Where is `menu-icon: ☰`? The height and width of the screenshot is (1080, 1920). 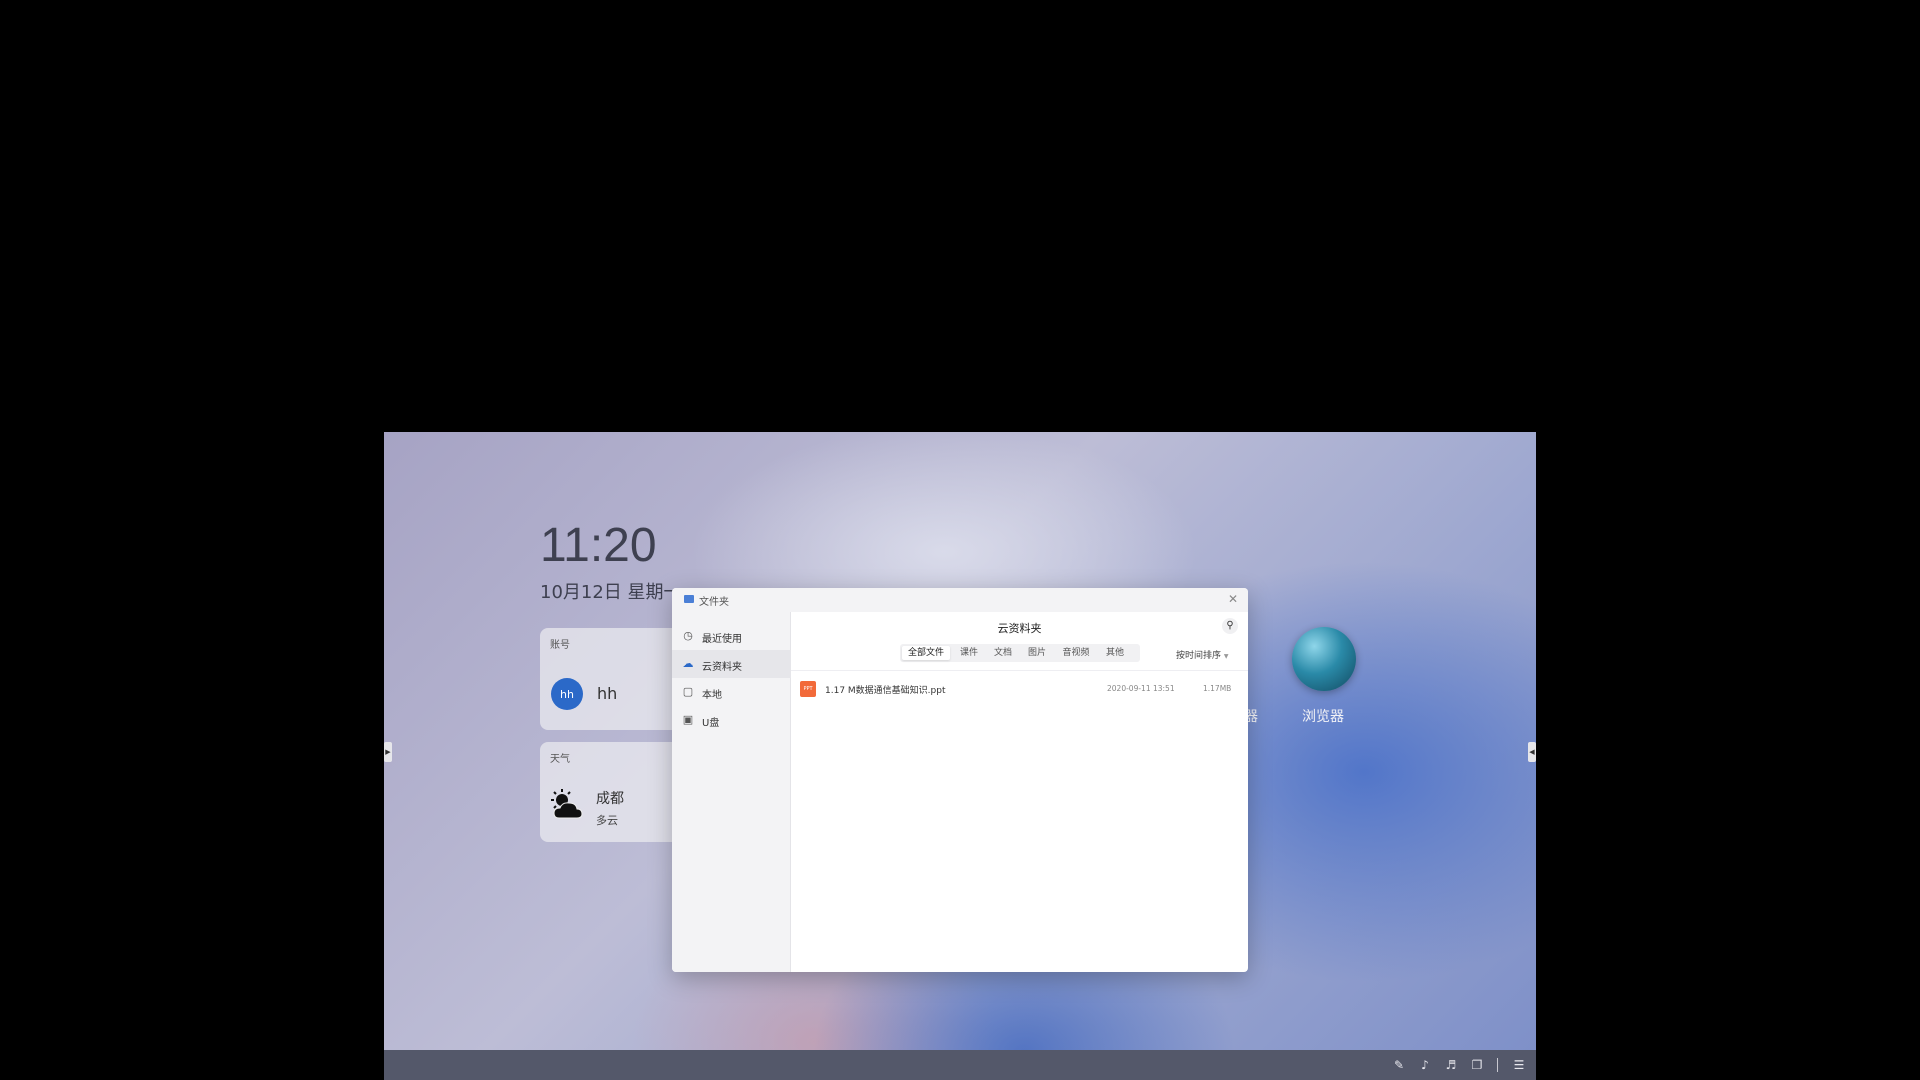
menu-icon: ☰ is located at coordinates (1519, 1065).